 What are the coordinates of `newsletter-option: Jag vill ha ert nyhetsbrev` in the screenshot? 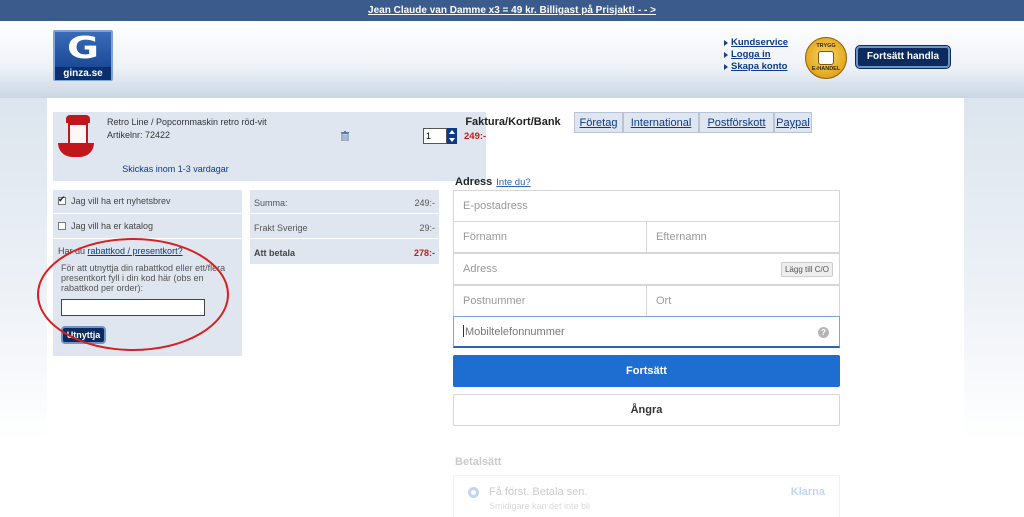 It's located at (114, 200).